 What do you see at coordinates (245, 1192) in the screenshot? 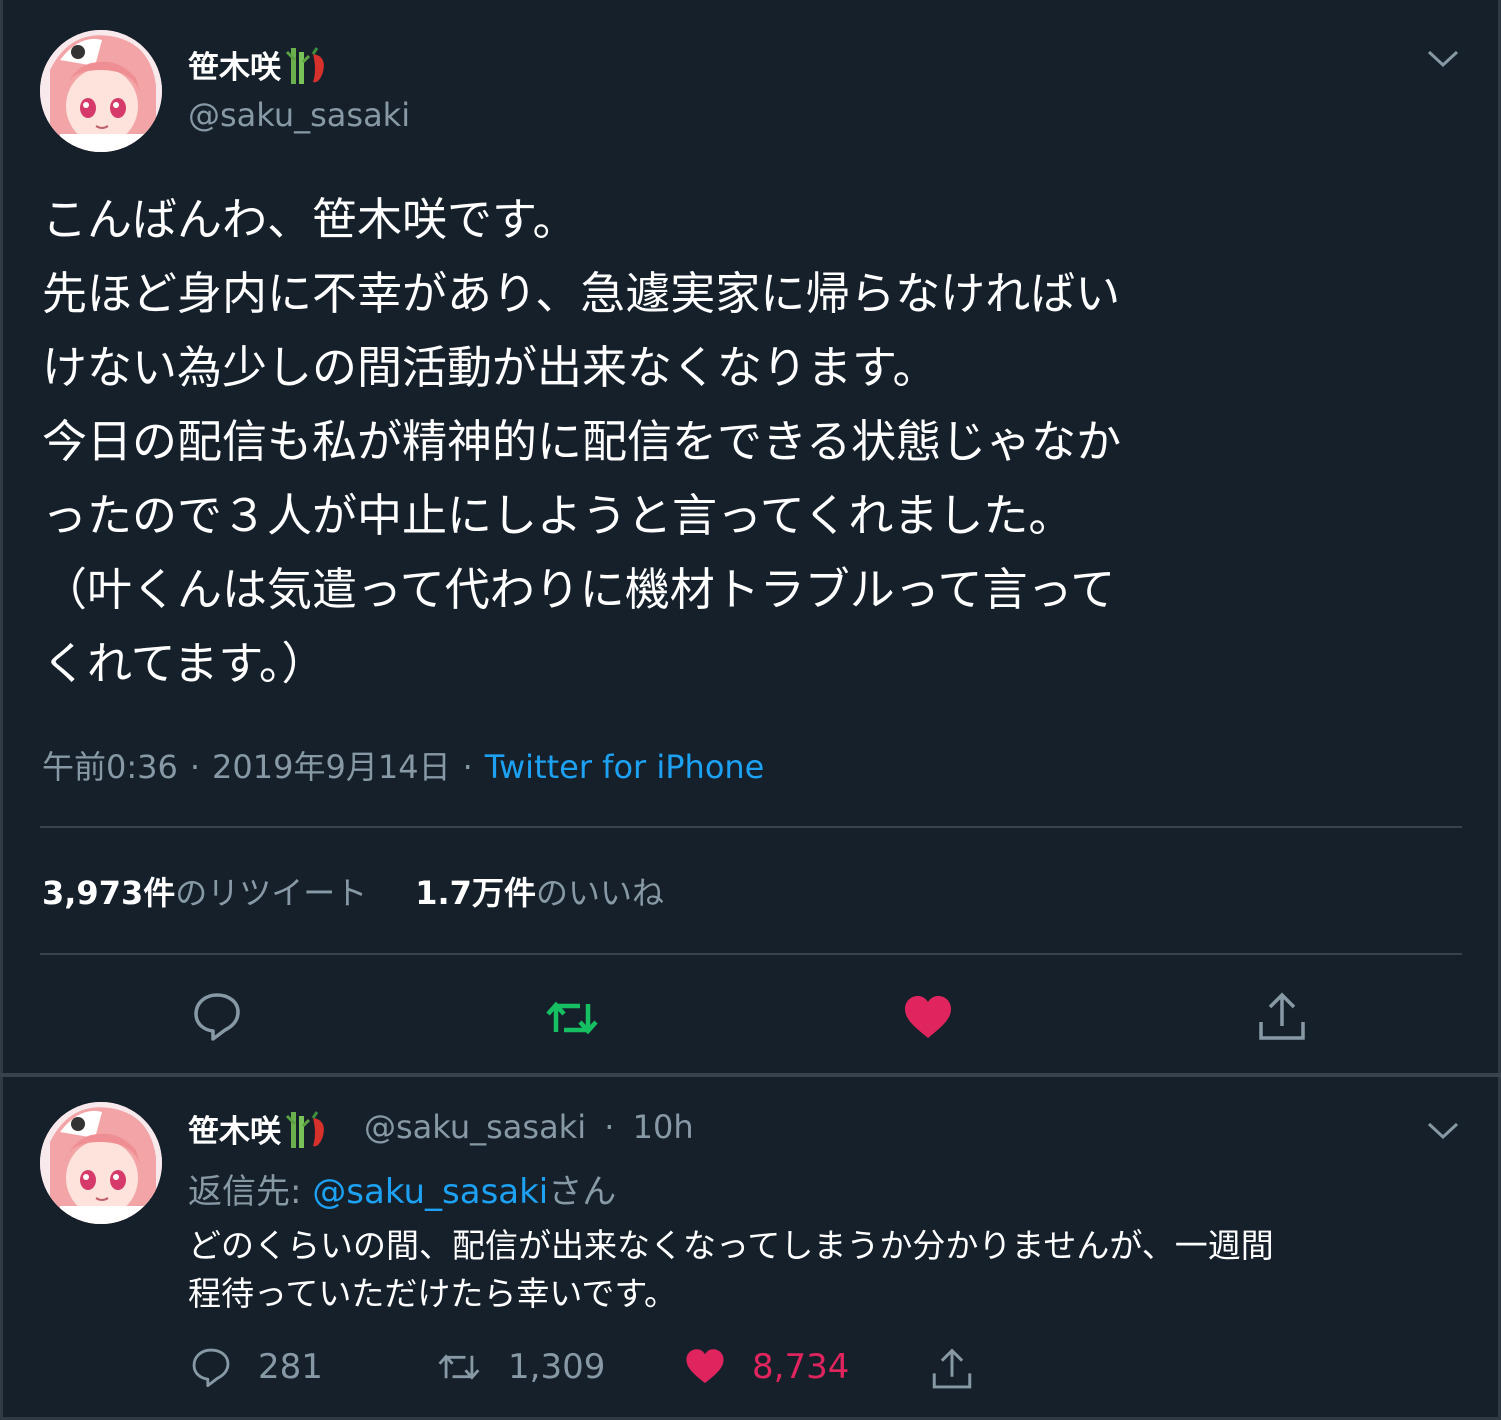
I see `reply-to-label: 返信先:` at bounding box center [245, 1192].